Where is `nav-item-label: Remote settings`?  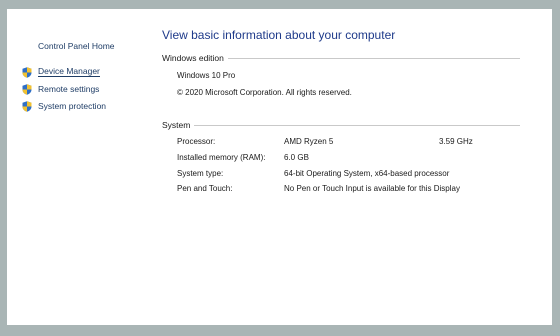
nav-item-label: Remote settings is located at coordinates (69, 89).